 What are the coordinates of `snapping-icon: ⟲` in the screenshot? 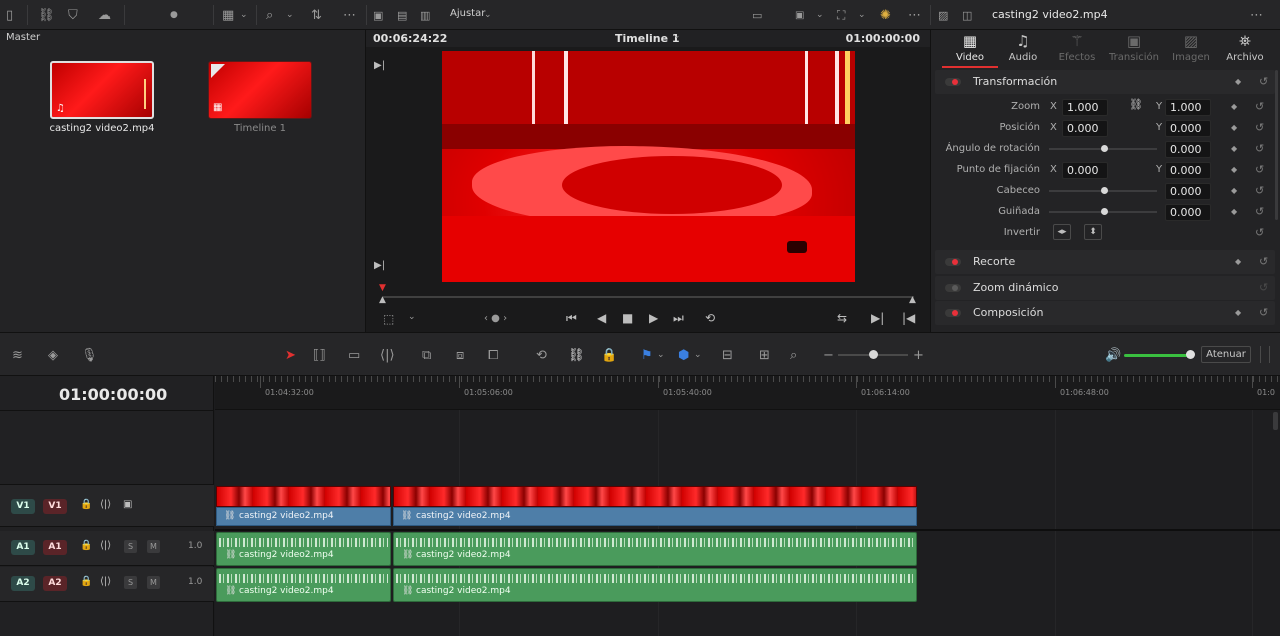 It's located at (541, 355).